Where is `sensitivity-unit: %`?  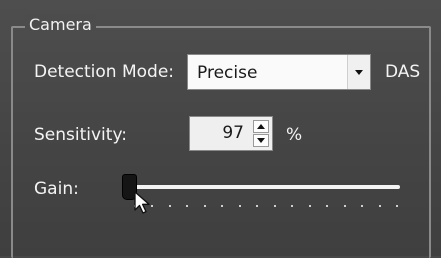 sensitivity-unit: % is located at coordinates (294, 135).